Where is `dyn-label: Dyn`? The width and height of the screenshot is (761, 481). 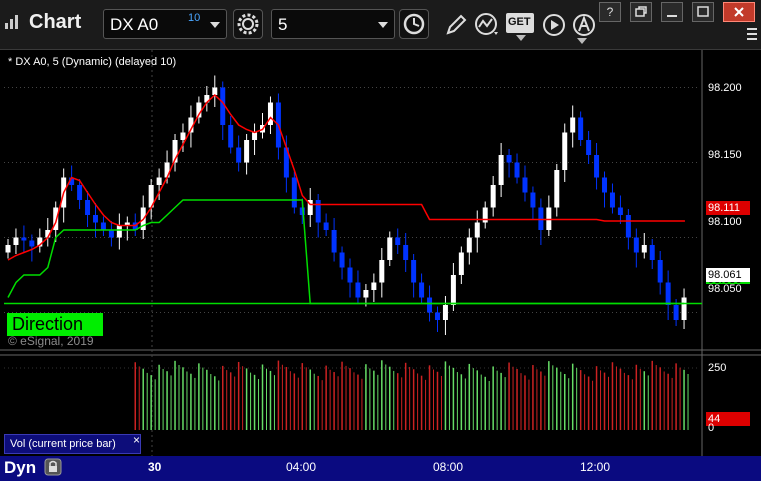 dyn-label: Dyn is located at coordinates (20, 468).